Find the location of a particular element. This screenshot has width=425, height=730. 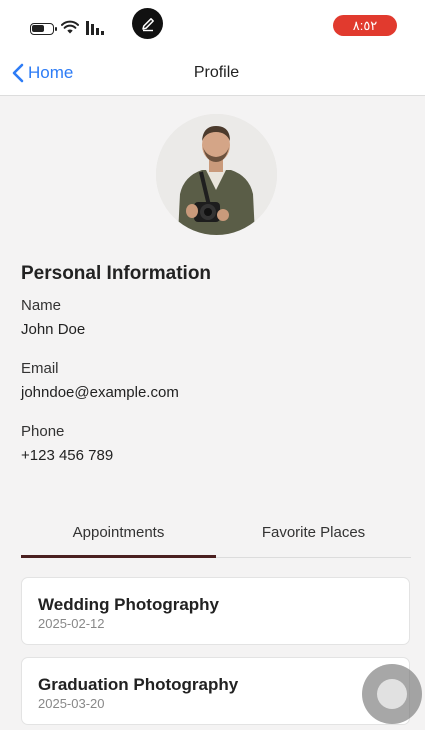

wifi-icon is located at coordinates (70, 27).